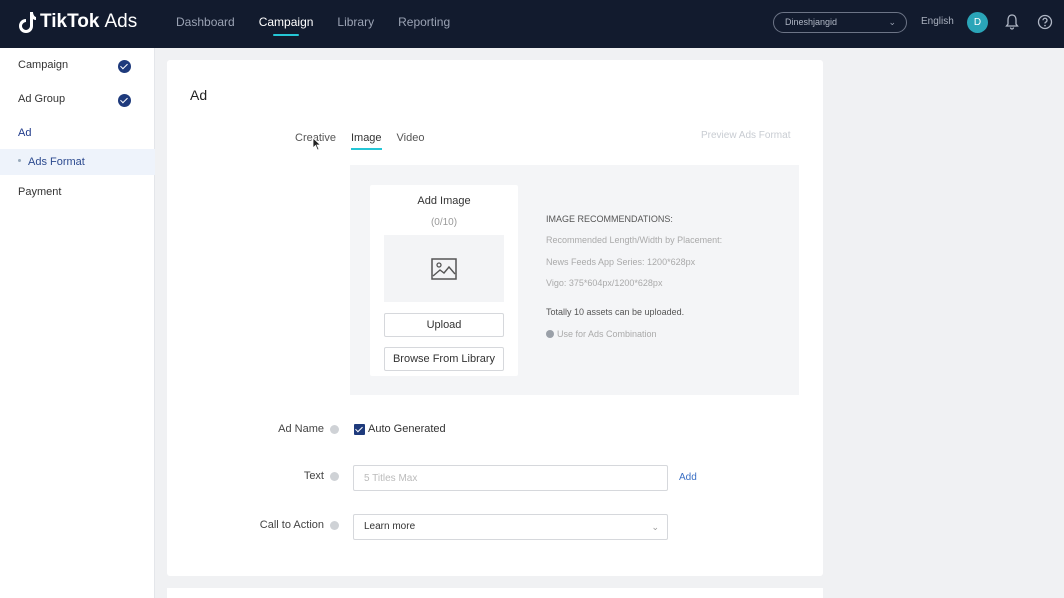 This screenshot has width=1064, height=598. What do you see at coordinates (407, 429) in the screenshot?
I see `auto-generated-label: Auto Generated` at bounding box center [407, 429].